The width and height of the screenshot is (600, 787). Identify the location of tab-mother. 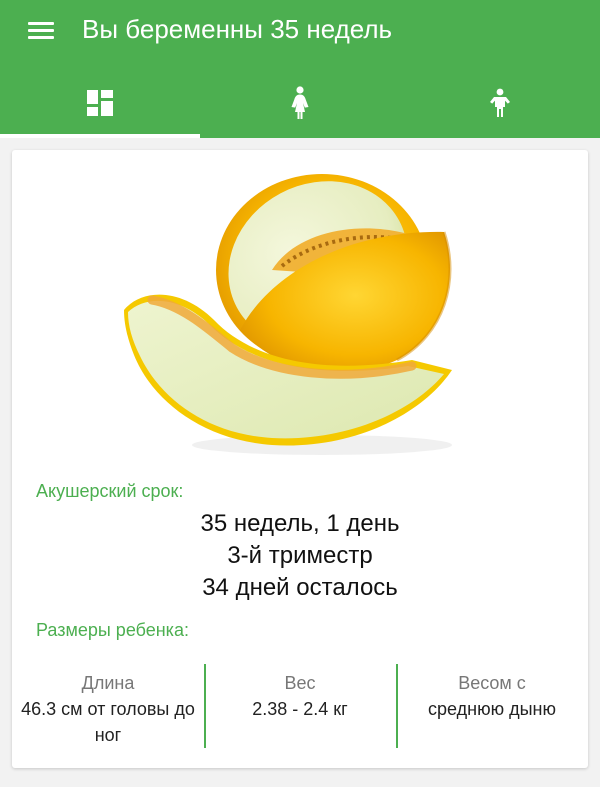
(300, 103).